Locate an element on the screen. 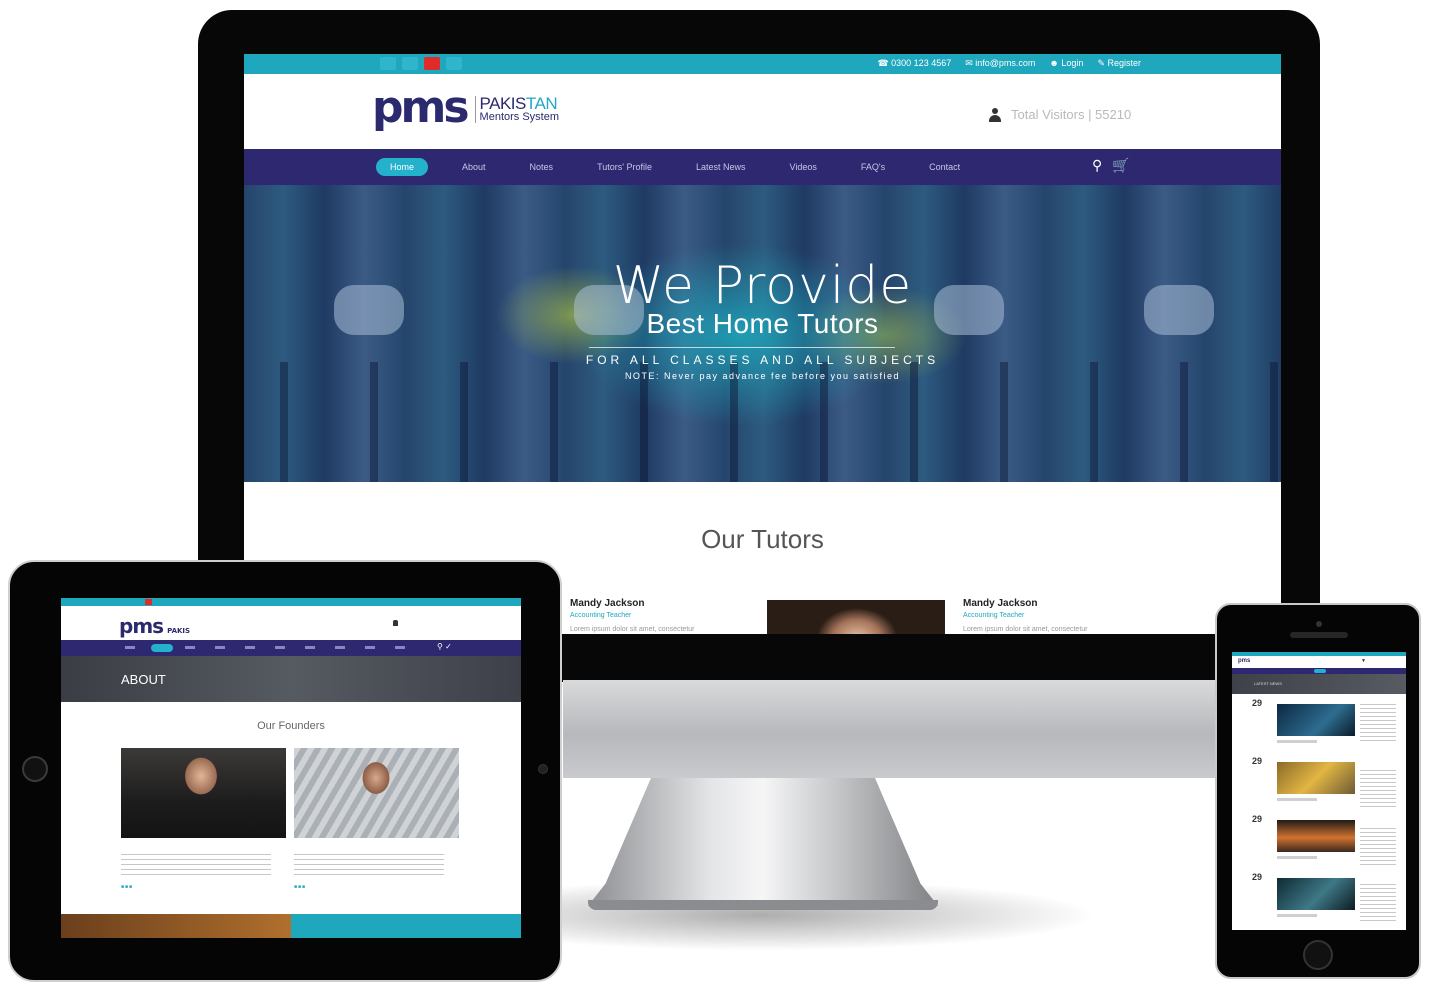  phone-banner-title: LATEST NEWS is located at coordinates (1268, 683).